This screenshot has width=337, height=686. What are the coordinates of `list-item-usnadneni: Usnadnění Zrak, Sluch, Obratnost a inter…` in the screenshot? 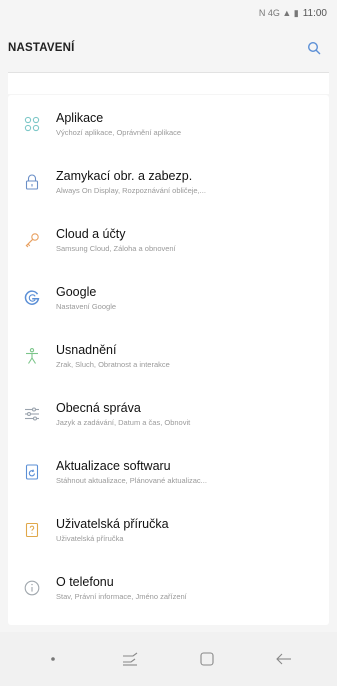 It's located at (168, 356).